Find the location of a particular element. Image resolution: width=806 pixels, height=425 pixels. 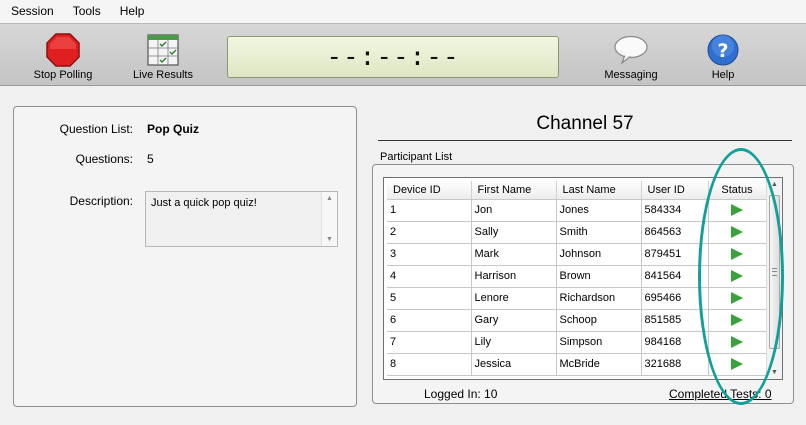

table-row: 5 Lenore Richardson 695466 is located at coordinates (577, 298).